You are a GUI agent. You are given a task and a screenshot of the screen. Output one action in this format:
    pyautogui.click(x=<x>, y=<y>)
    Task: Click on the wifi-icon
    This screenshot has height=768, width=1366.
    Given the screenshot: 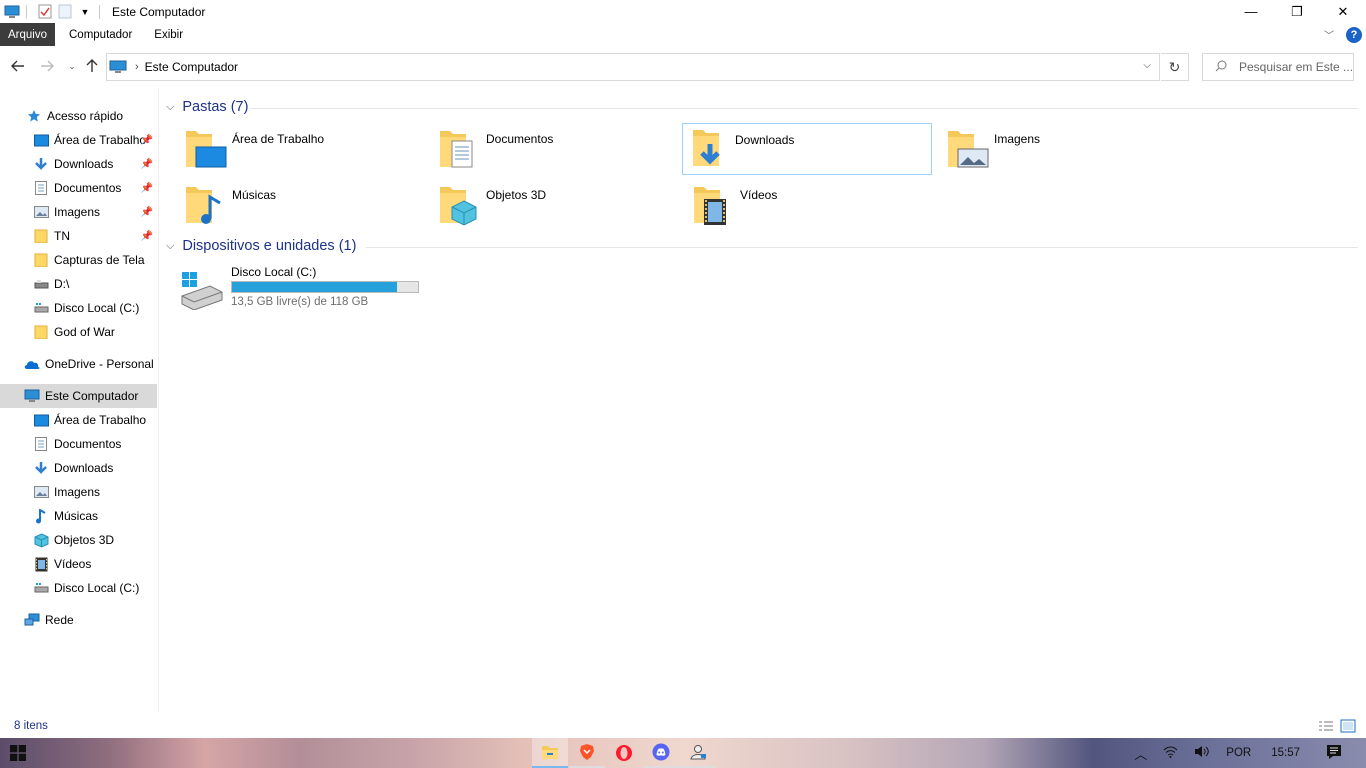 What is the action you would take?
    pyautogui.click(x=1170, y=753)
    